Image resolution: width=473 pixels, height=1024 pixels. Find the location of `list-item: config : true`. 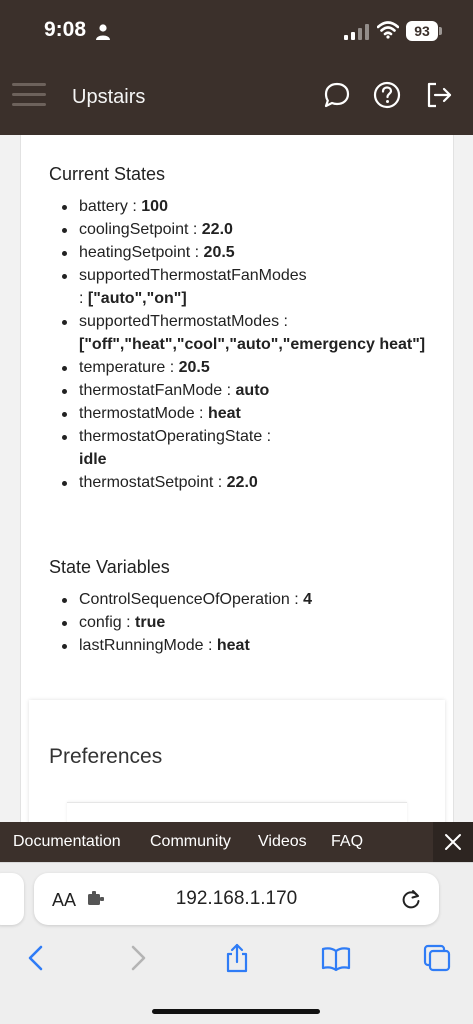

list-item: config : true is located at coordinates (250, 622).